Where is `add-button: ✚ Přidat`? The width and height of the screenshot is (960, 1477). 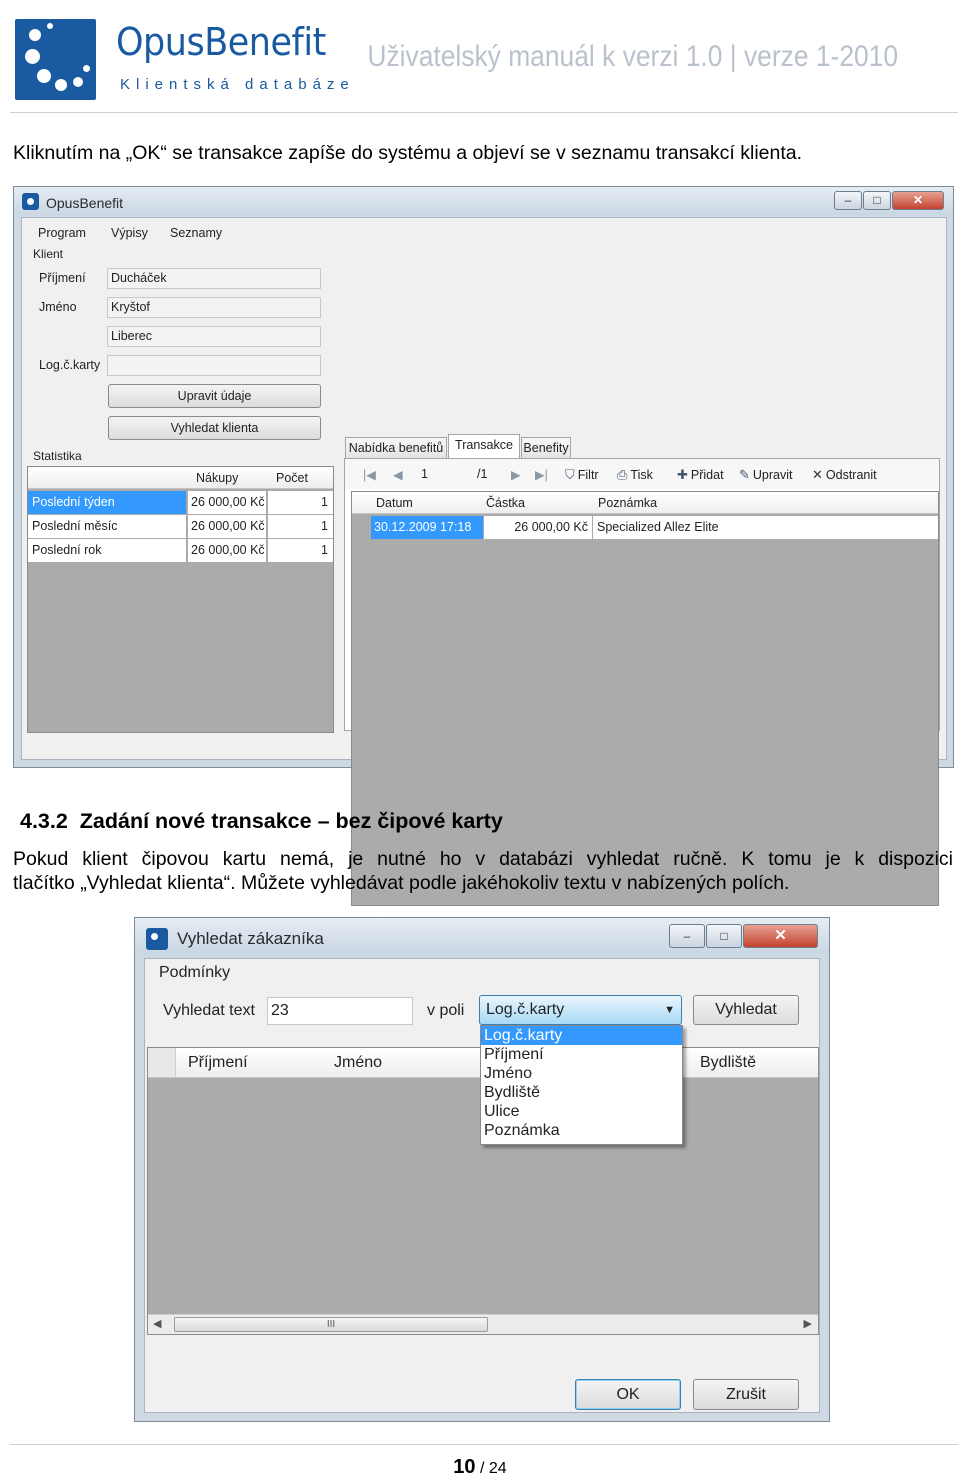
add-button: ✚ Přidat is located at coordinates (700, 475).